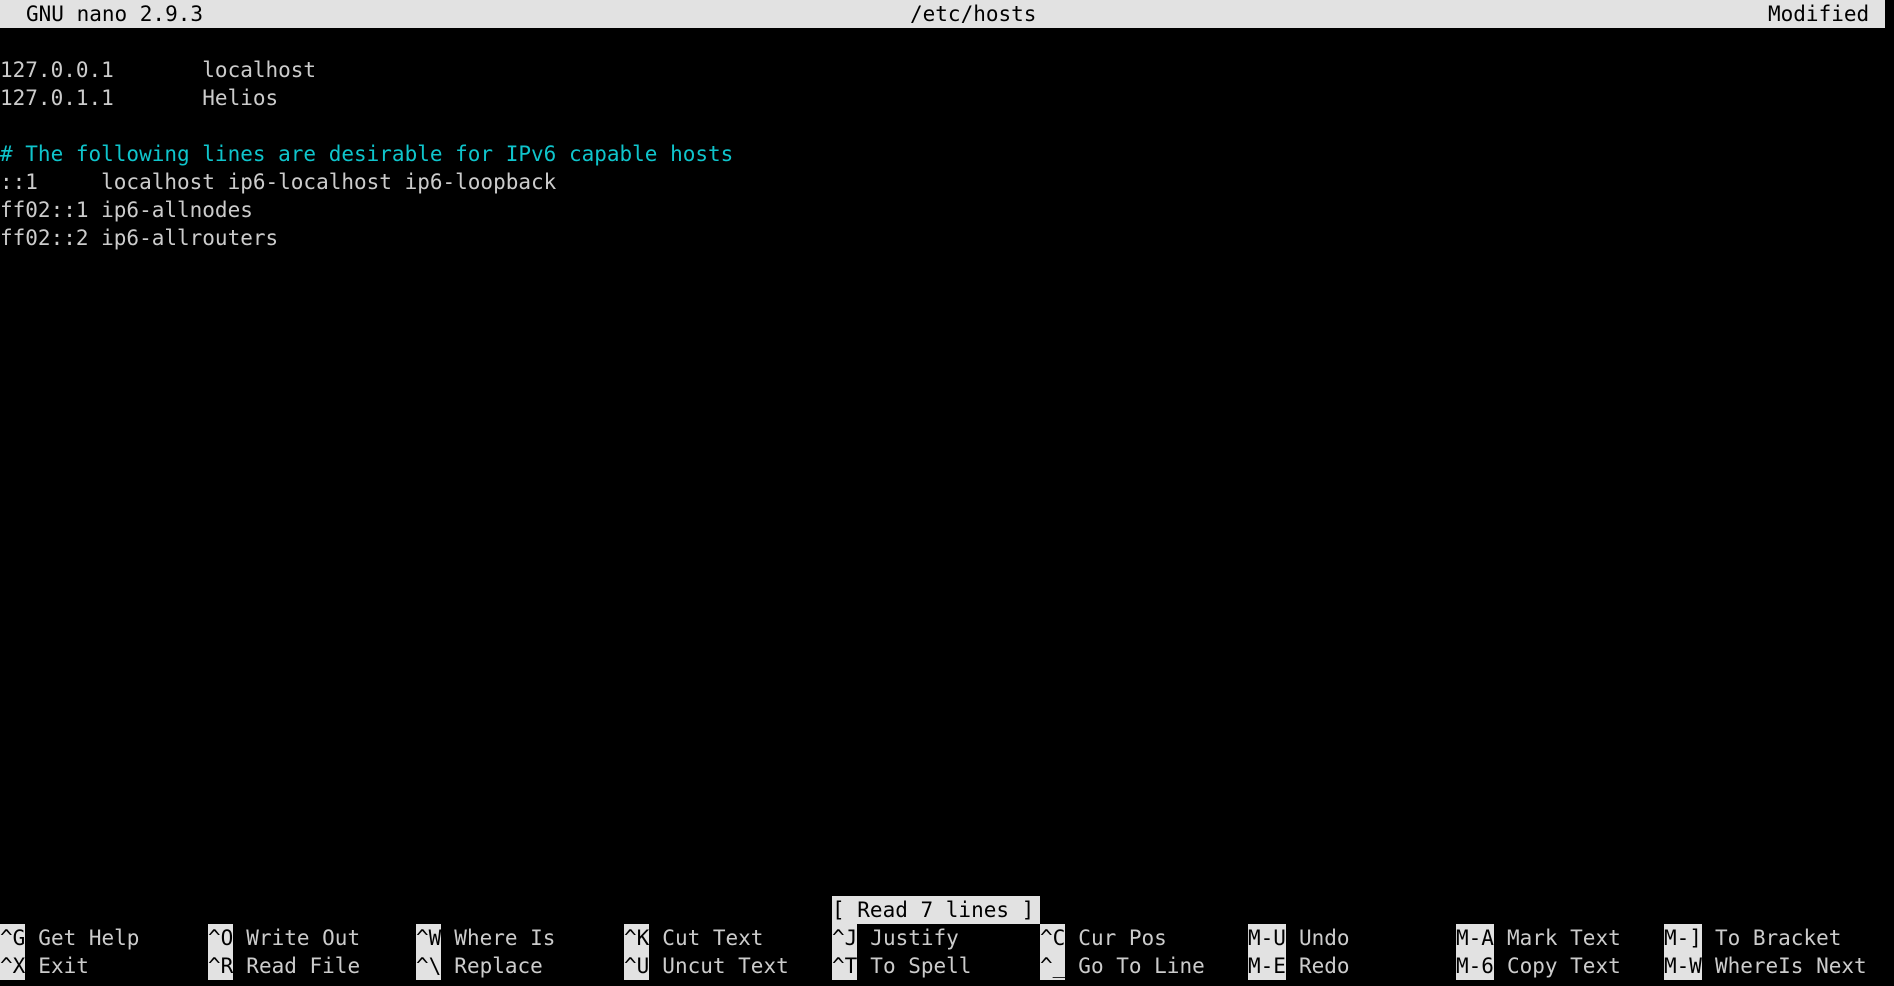 The width and height of the screenshot is (1894, 986). I want to click on shortcut-whereis-next: M-W WhereIs Next, so click(1765, 966).